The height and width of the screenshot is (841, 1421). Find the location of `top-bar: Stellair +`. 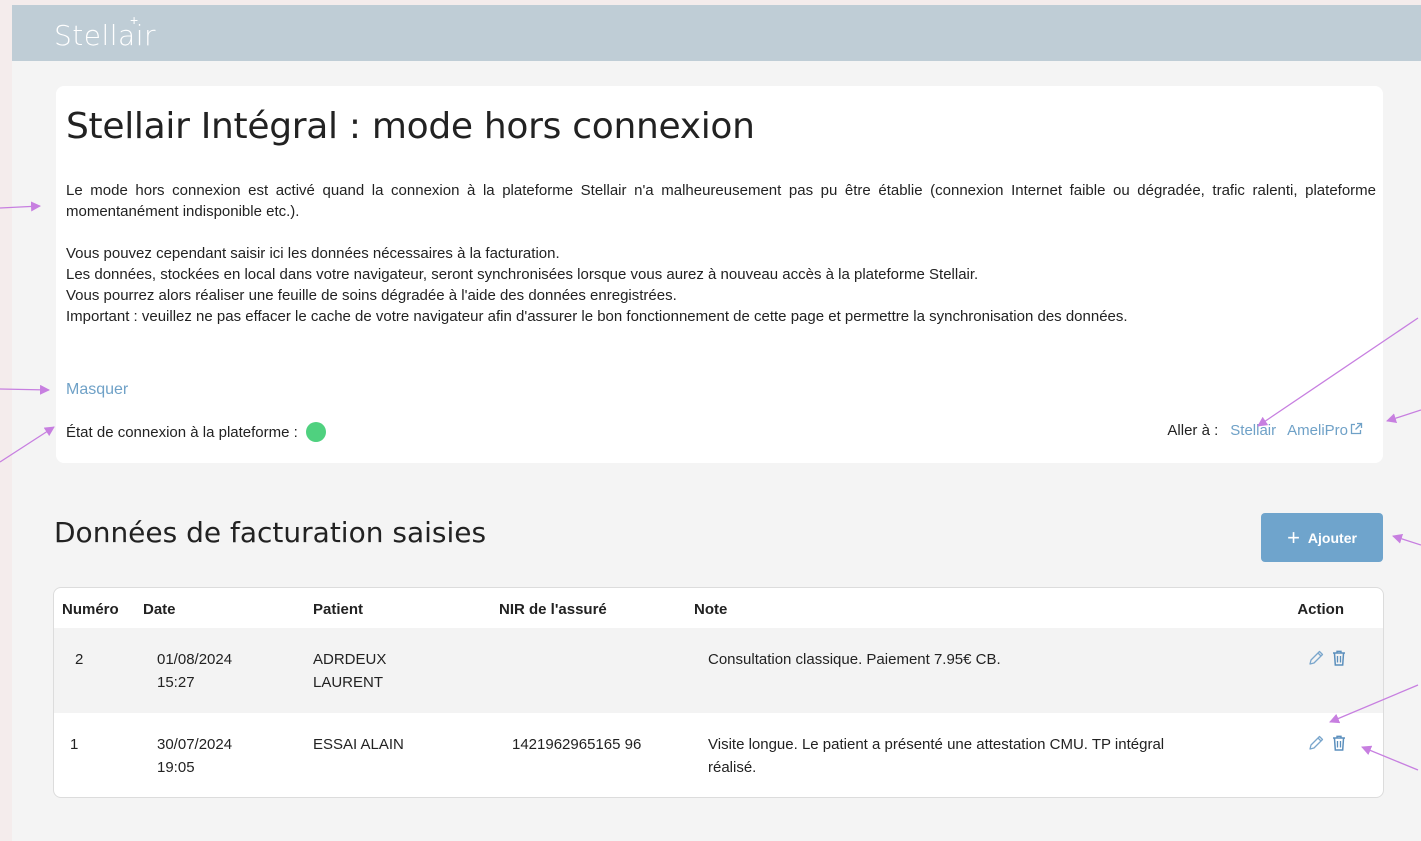

top-bar: Stellair + is located at coordinates (716, 33).